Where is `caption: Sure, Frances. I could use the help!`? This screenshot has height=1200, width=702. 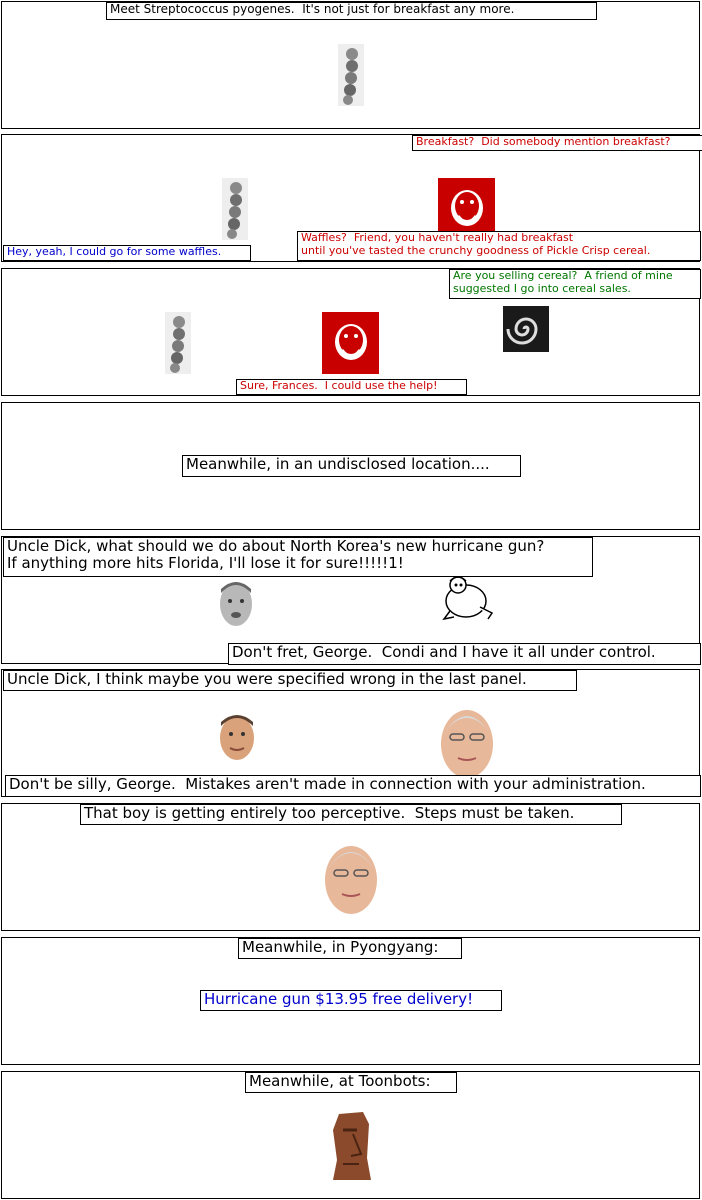 caption: Sure, Frances. I could use the help! is located at coordinates (351, 387).